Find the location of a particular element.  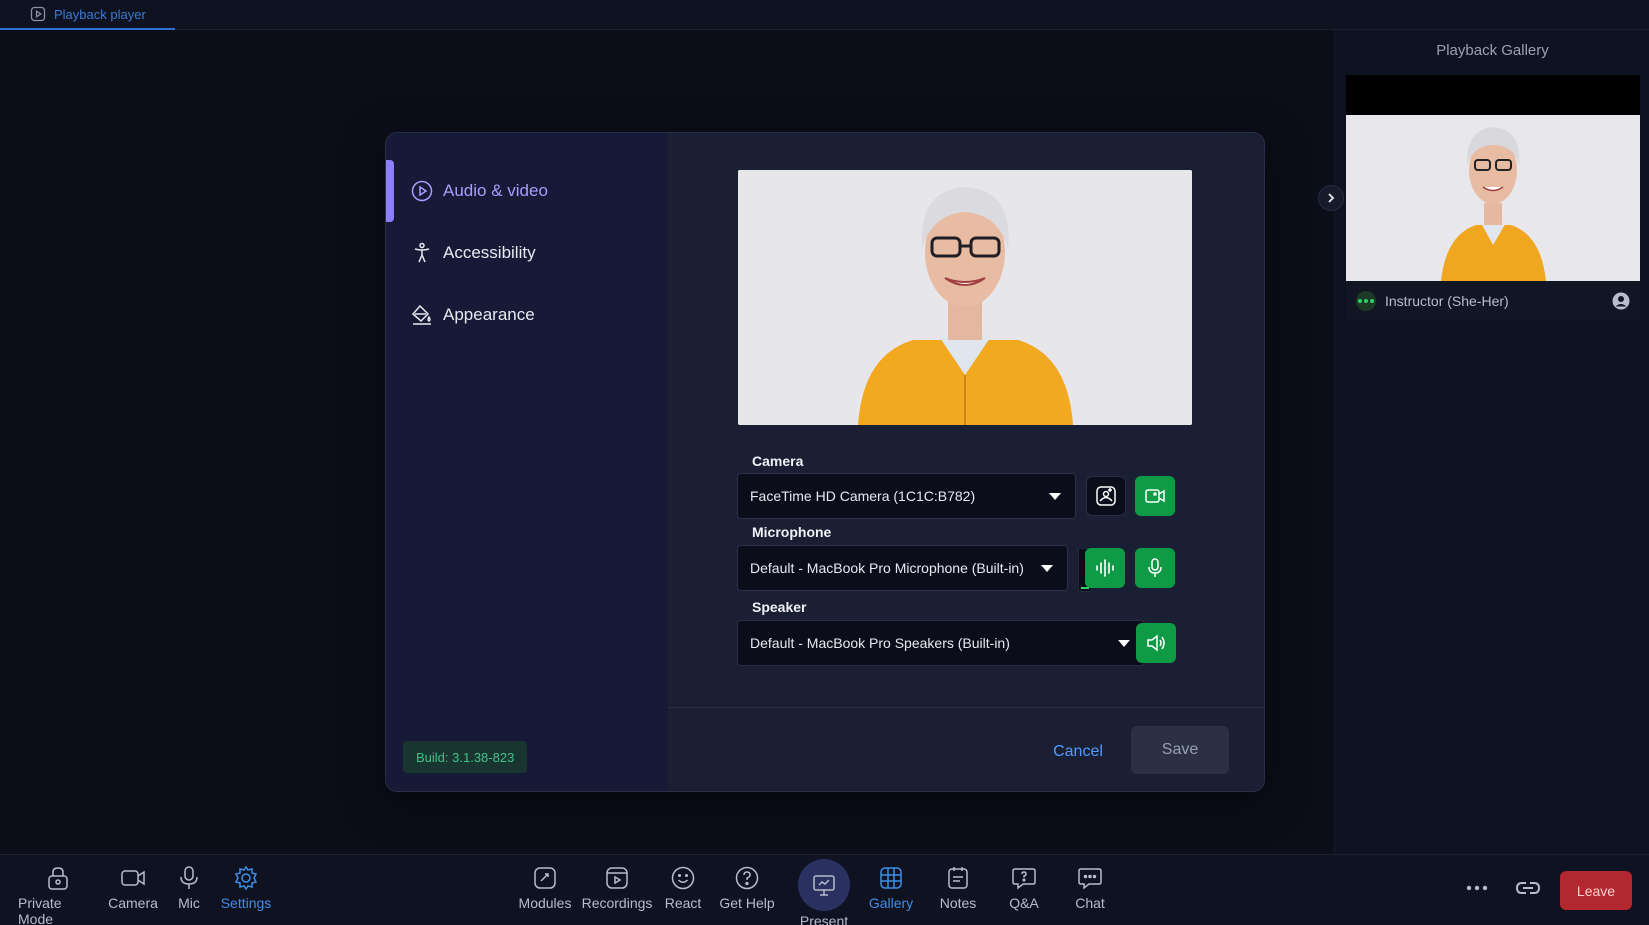

mic-test-button is located at coordinates (1105, 568).